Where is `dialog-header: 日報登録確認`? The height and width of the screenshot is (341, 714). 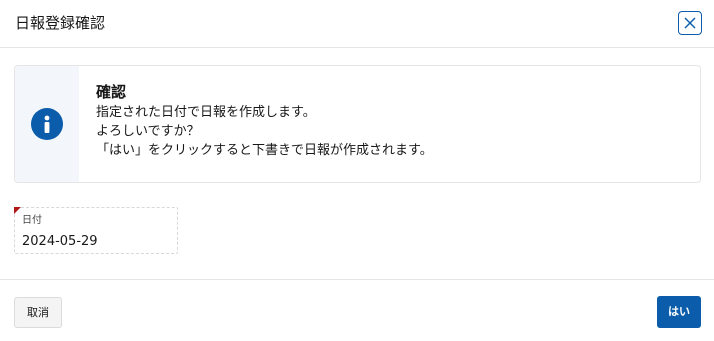
dialog-header: 日報登録確認 is located at coordinates (357, 24).